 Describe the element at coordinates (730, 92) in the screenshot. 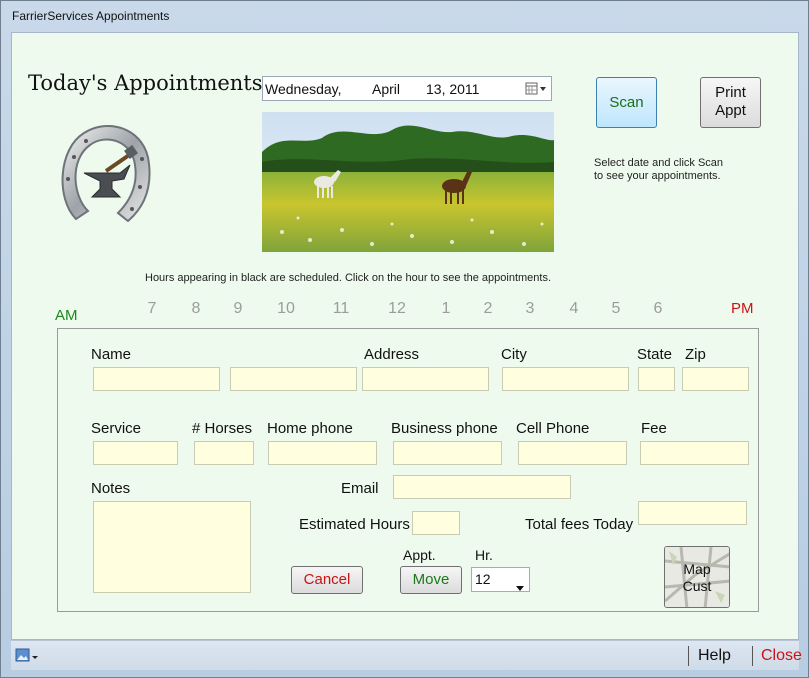

I see `print-label-line1: Print` at that location.